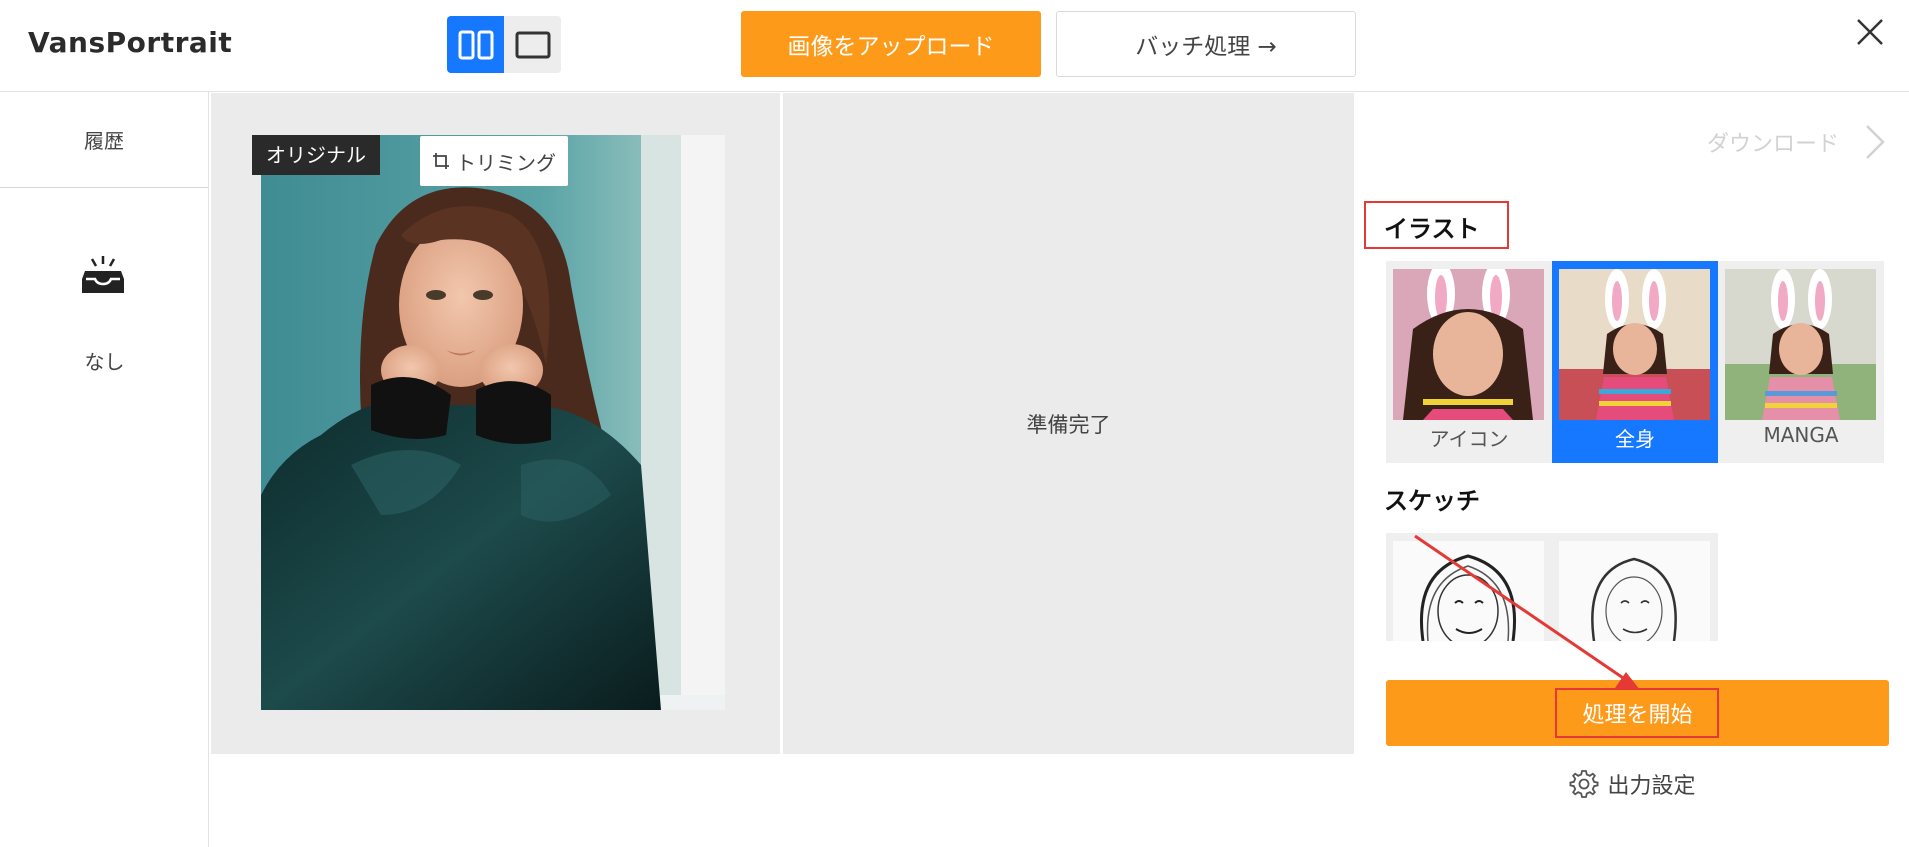 The height and width of the screenshot is (847, 1909). Describe the element at coordinates (103, 274) in the screenshot. I see `empty-inbox-icon` at that location.